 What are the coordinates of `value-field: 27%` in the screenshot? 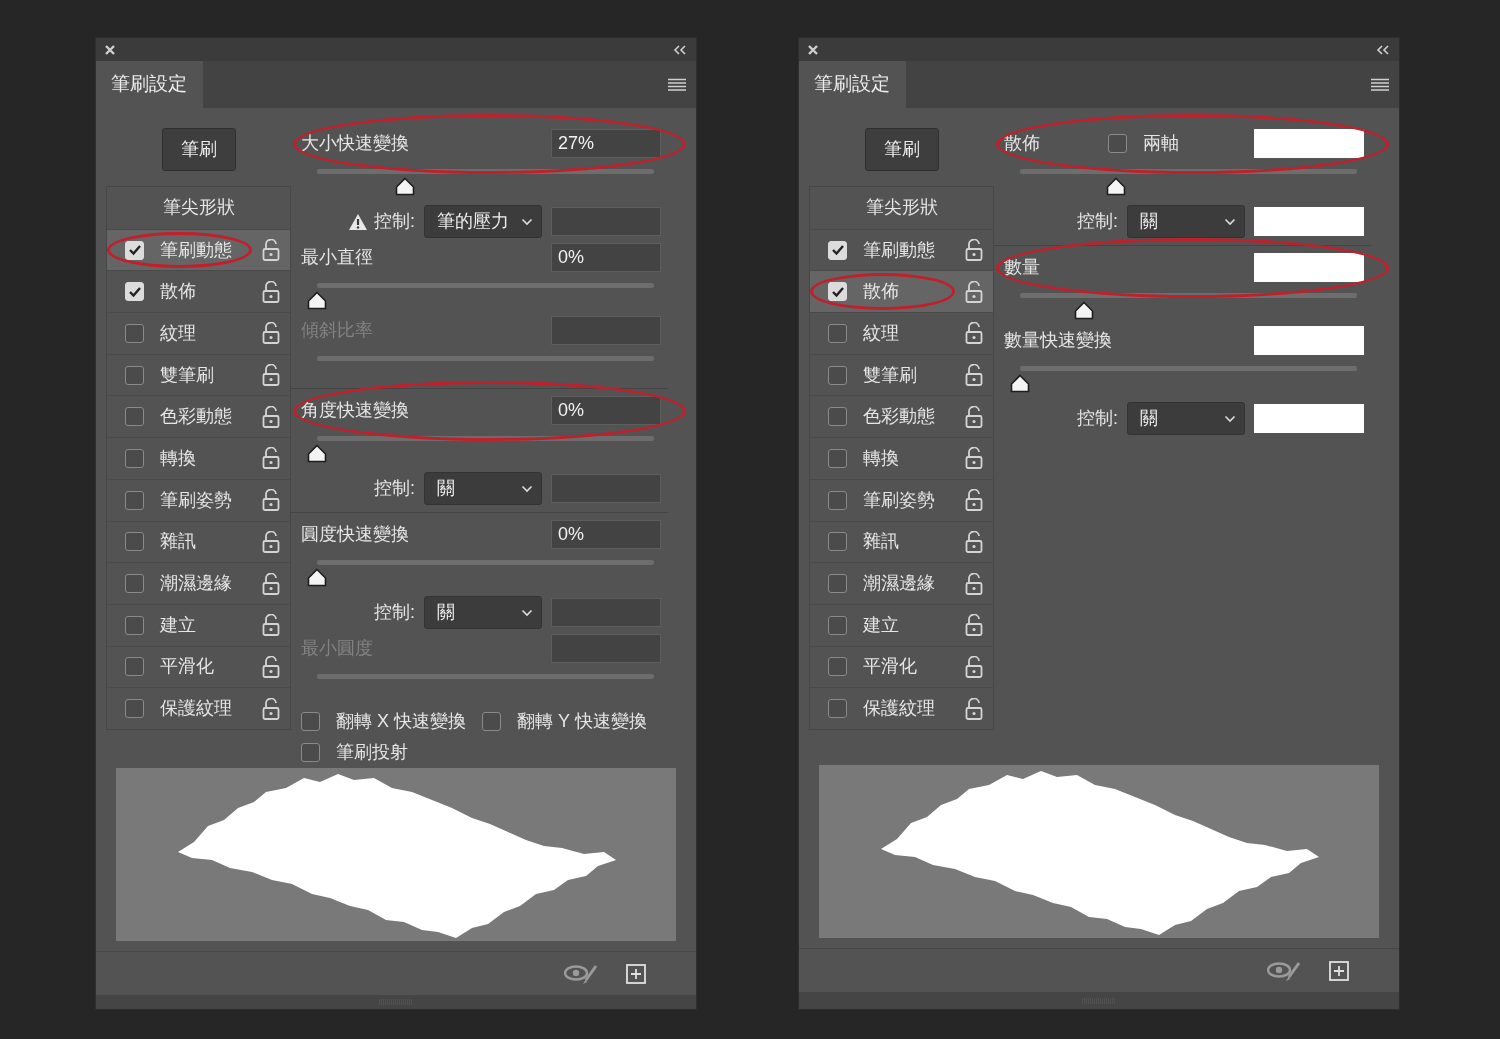 It's located at (606, 143).